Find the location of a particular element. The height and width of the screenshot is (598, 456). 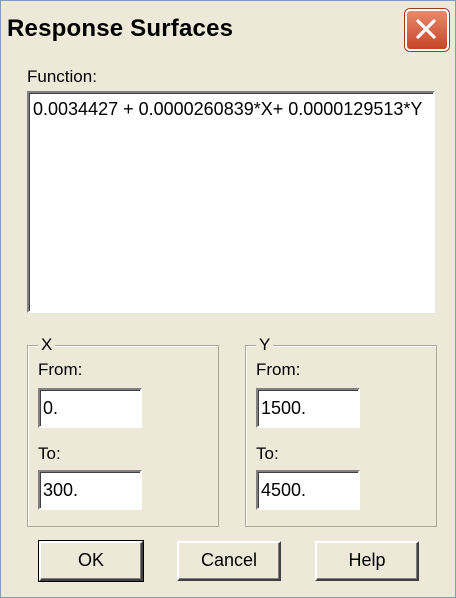

x-group-legend: X is located at coordinates (47, 345).